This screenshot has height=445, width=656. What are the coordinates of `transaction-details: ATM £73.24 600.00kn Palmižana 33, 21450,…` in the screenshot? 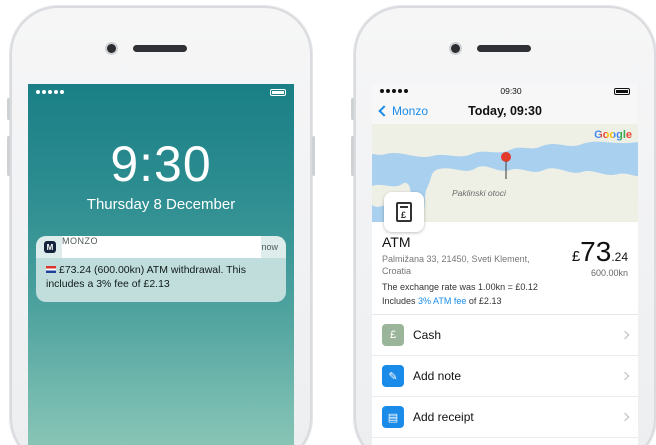 It's located at (505, 270).